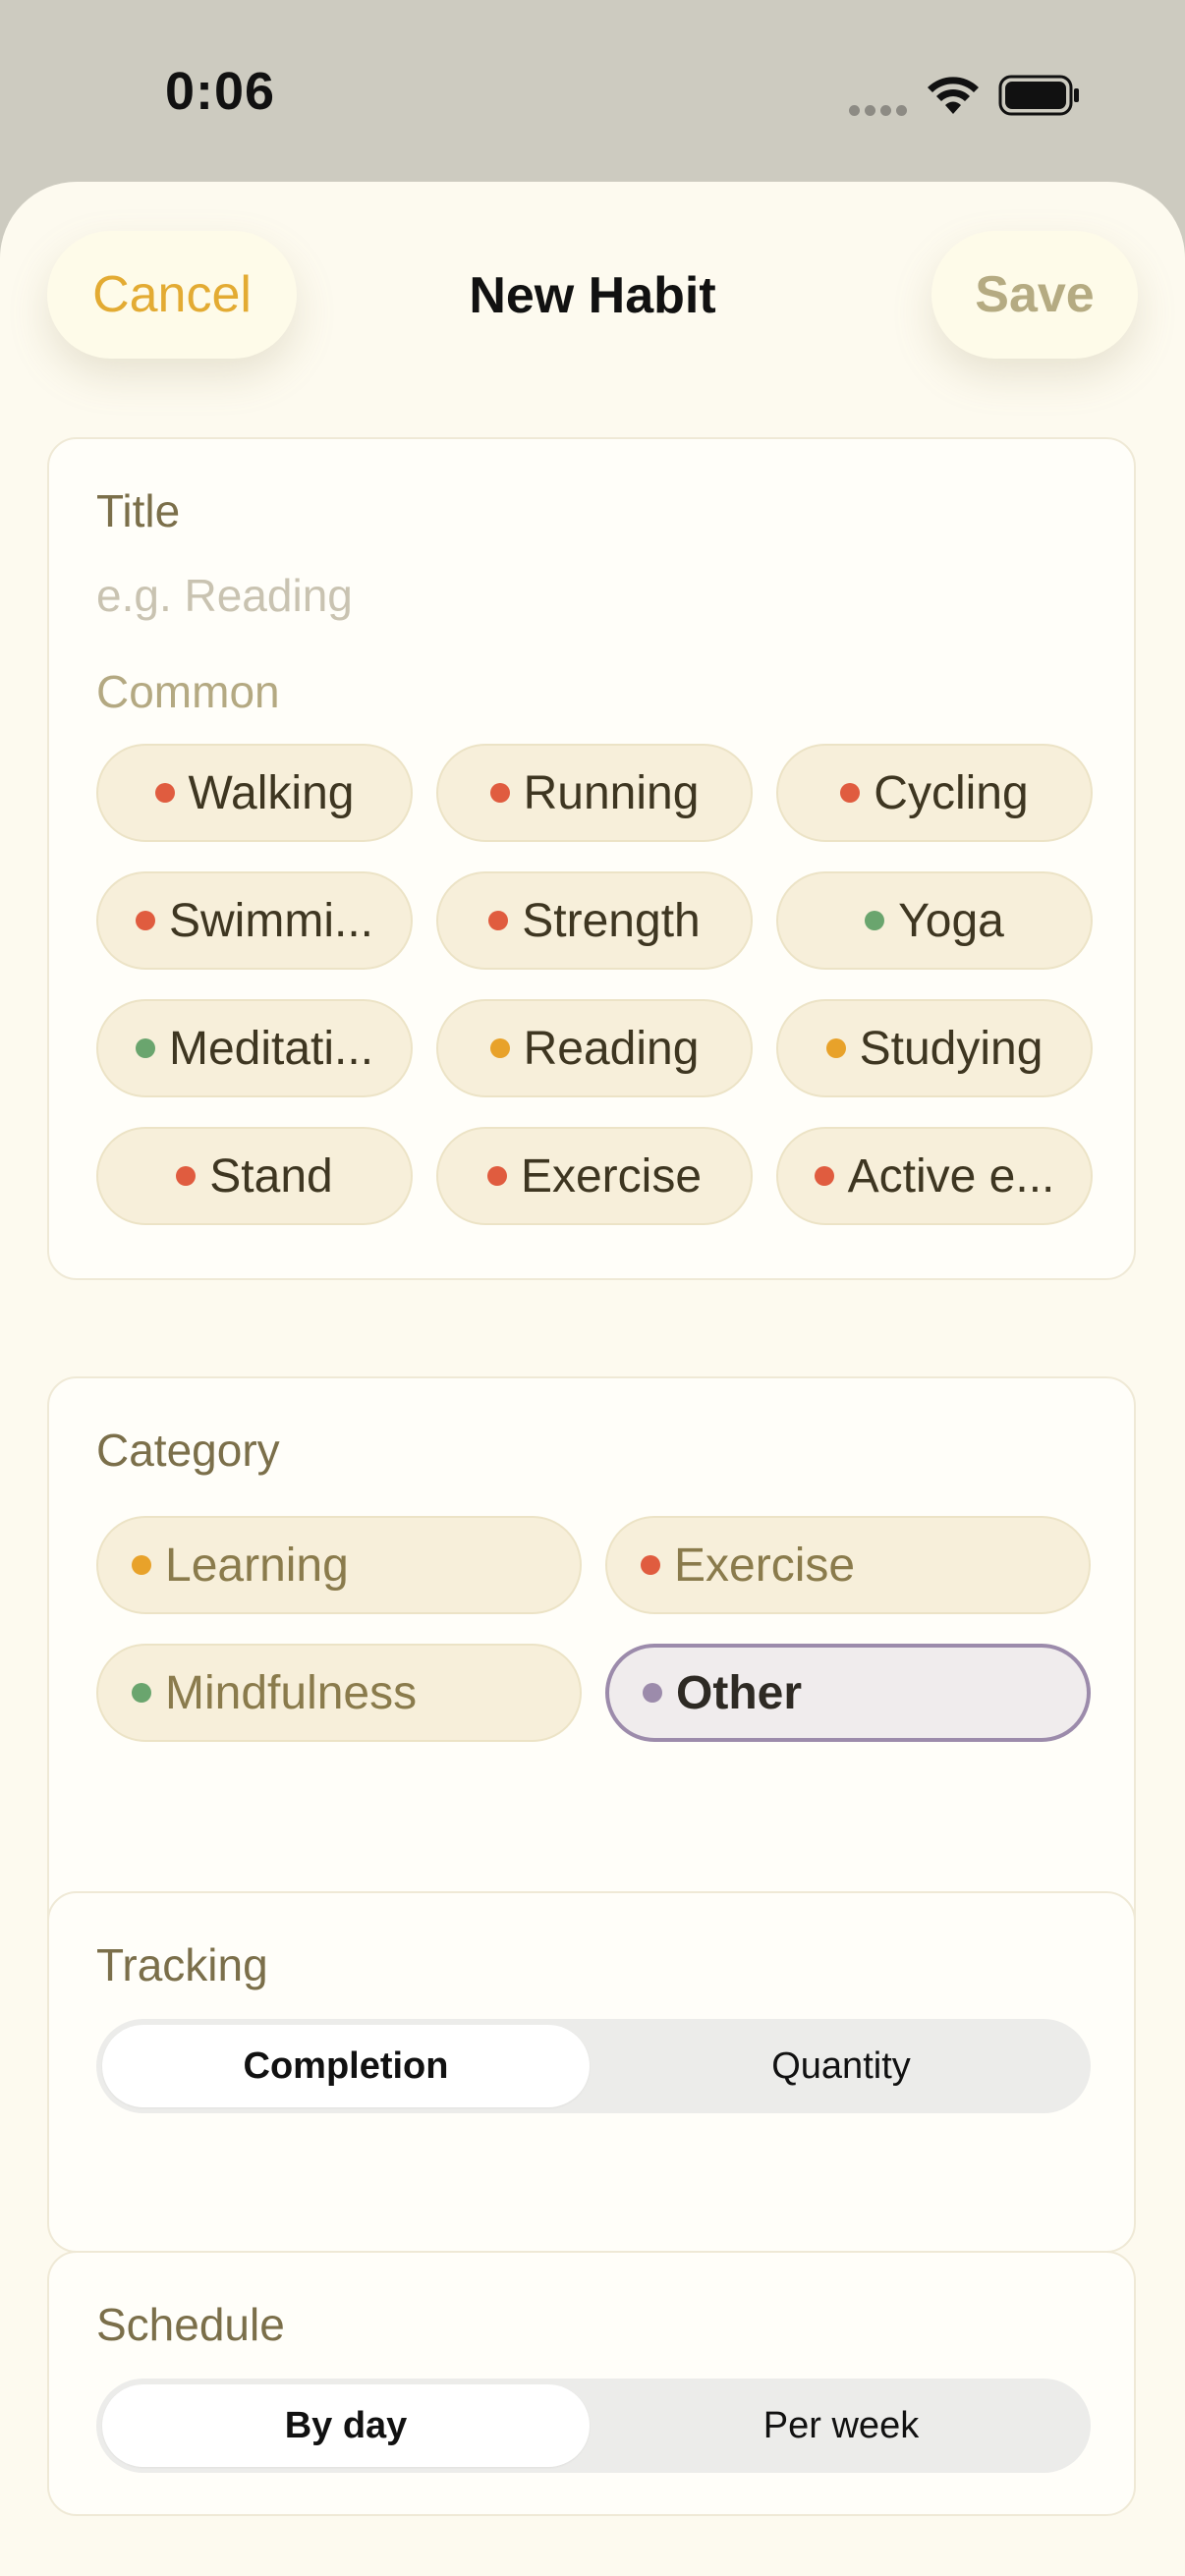 This screenshot has height=2576, width=1185. Describe the element at coordinates (594, 2426) in the screenshot. I see `schedule-segmented-control: By day Per week` at that location.